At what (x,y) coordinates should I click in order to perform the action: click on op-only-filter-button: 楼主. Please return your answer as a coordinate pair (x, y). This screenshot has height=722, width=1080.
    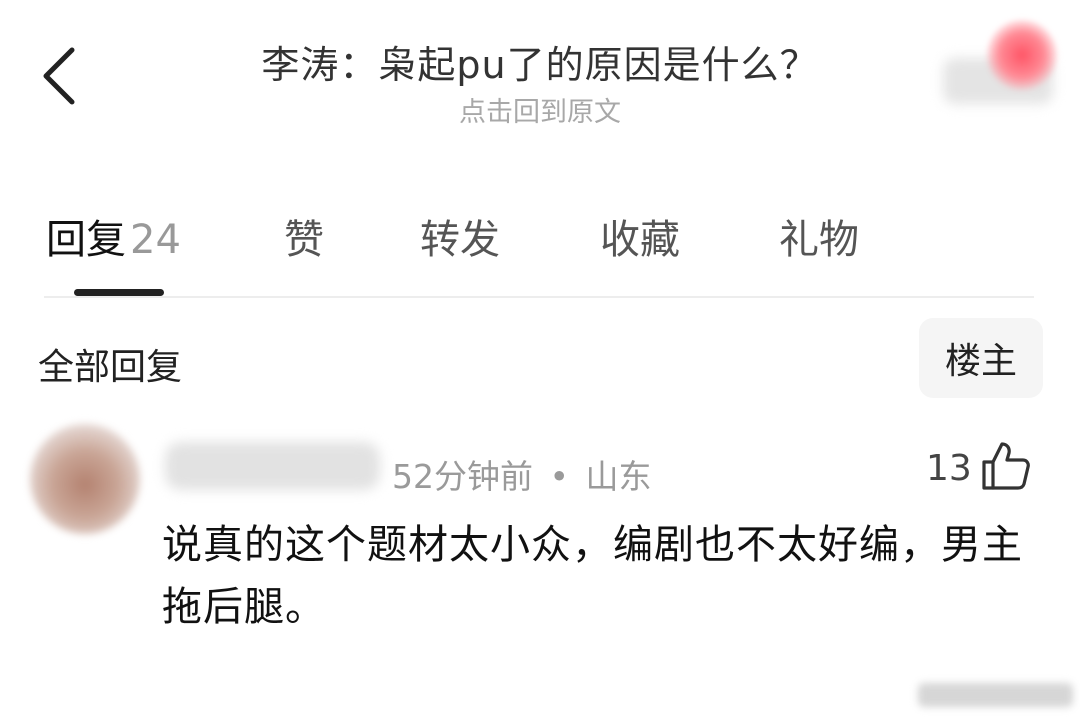
    Looking at the image, I should click on (981, 358).